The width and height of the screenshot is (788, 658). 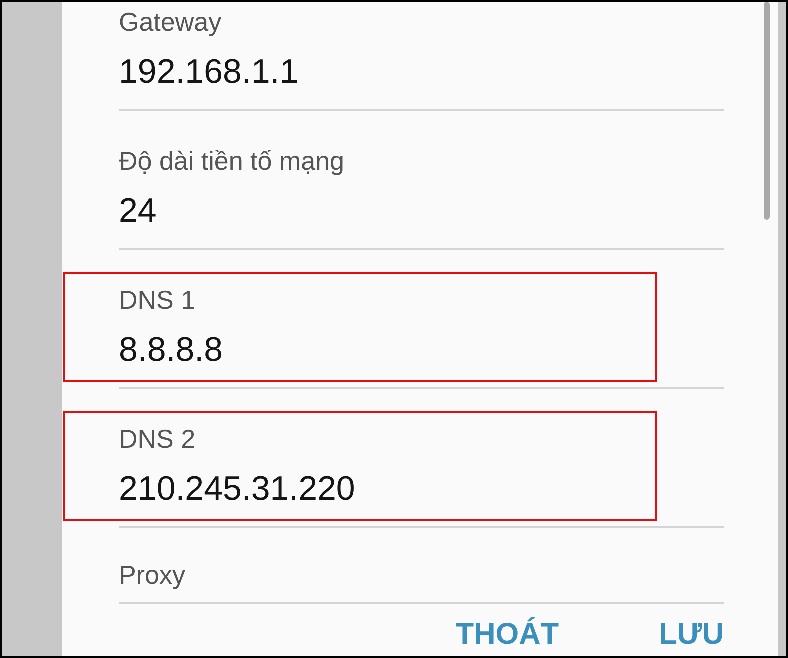 What do you see at coordinates (231, 161) in the screenshot?
I see `field-label: Độ dài tiền tố mạng` at bounding box center [231, 161].